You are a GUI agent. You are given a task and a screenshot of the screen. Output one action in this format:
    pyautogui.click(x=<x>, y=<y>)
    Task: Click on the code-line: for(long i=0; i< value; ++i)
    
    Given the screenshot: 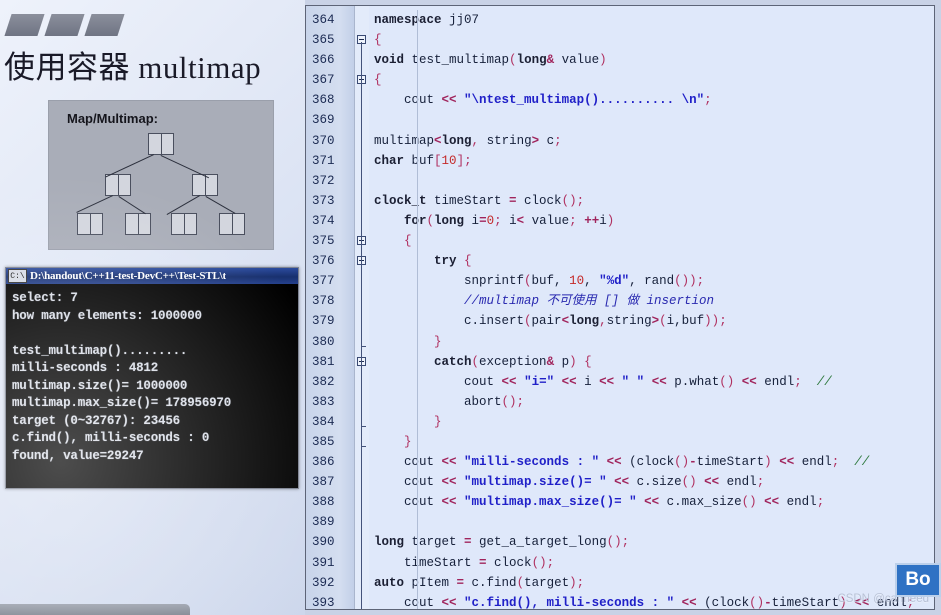 What is the action you would take?
    pyautogui.click(x=651, y=221)
    